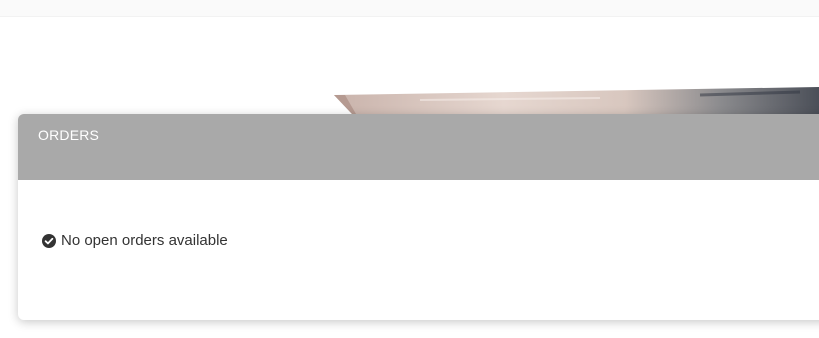 This screenshot has width=819, height=338. Describe the element at coordinates (69, 135) in the screenshot. I see `orders-panel-title: ORDERS` at that location.